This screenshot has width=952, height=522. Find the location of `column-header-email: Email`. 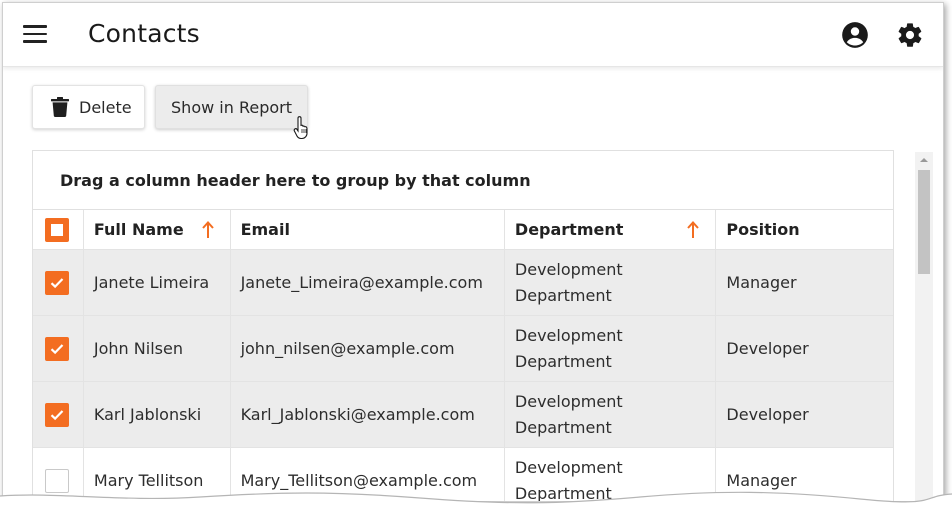

column-header-email: Email is located at coordinates (368, 229).